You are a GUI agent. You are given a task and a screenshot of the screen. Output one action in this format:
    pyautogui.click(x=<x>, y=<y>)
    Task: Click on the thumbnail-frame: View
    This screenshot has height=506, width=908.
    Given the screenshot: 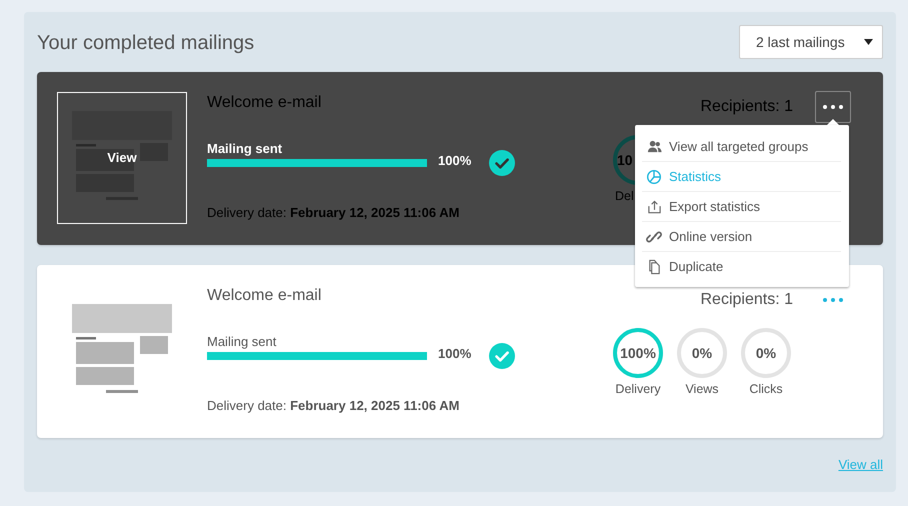 What is the action you would take?
    pyautogui.click(x=122, y=158)
    